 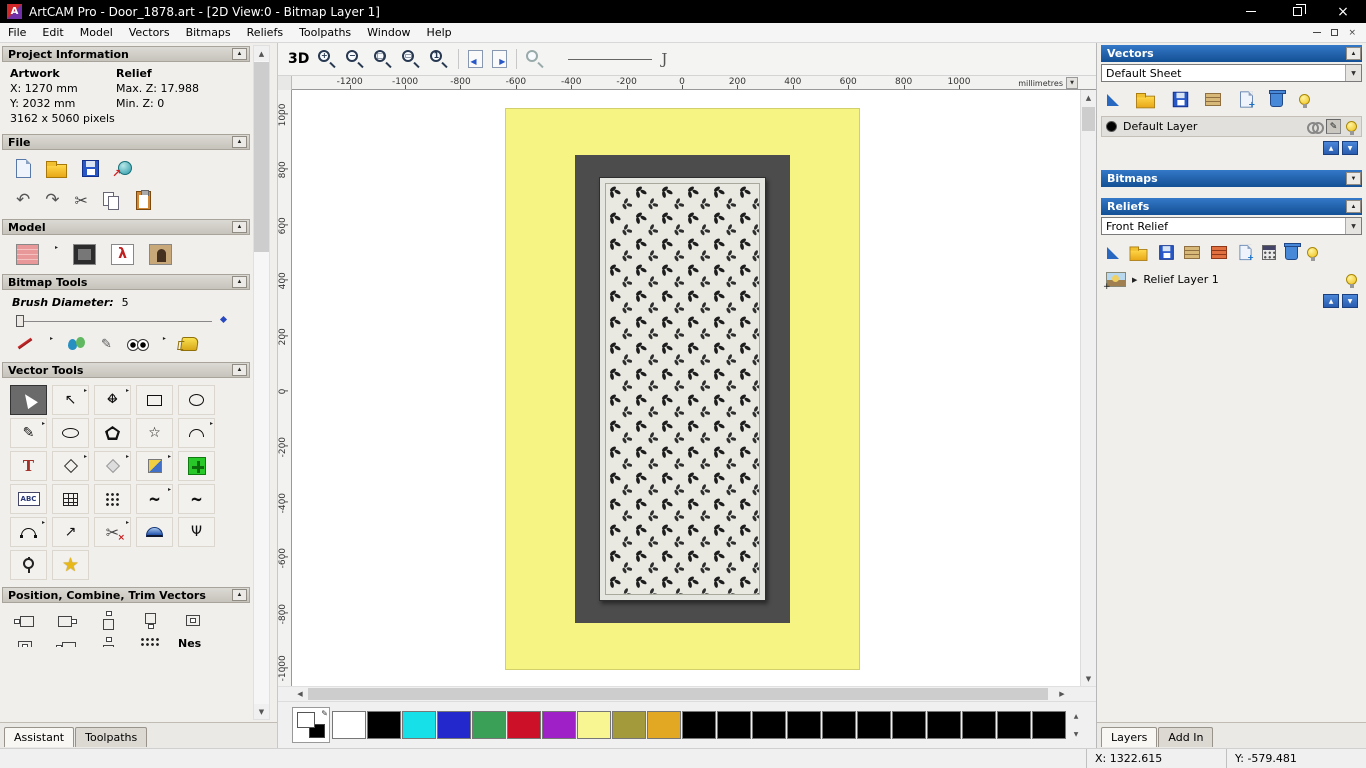 What do you see at coordinates (96, 32) in the screenshot?
I see `menu-item: Model` at bounding box center [96, 32].